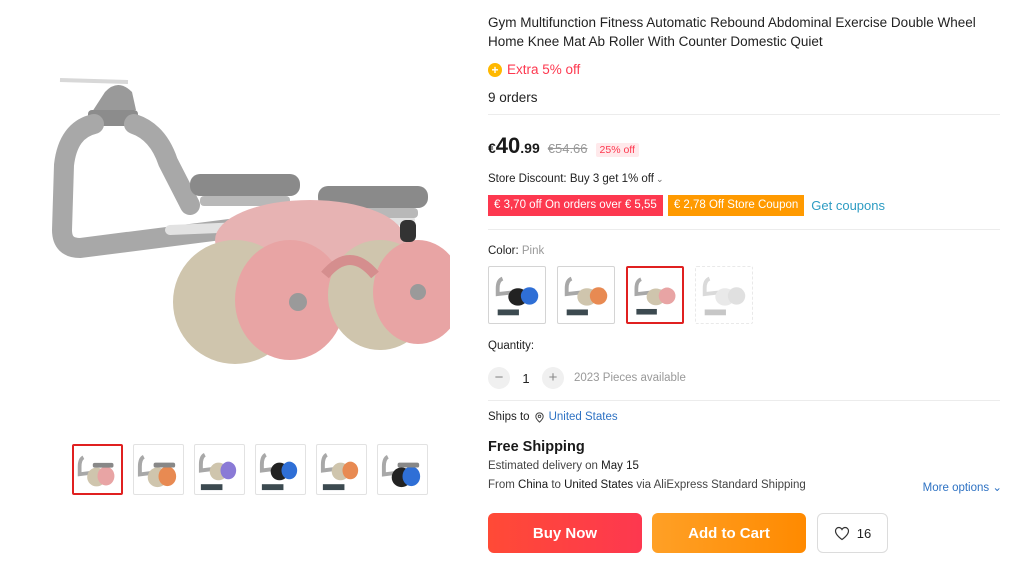 The height and width of the screenshot is (572, 1024). What do you see at coordinates (620, 295) in the screenshot?
I see `color-swatches` at bounding box center [620, 295].